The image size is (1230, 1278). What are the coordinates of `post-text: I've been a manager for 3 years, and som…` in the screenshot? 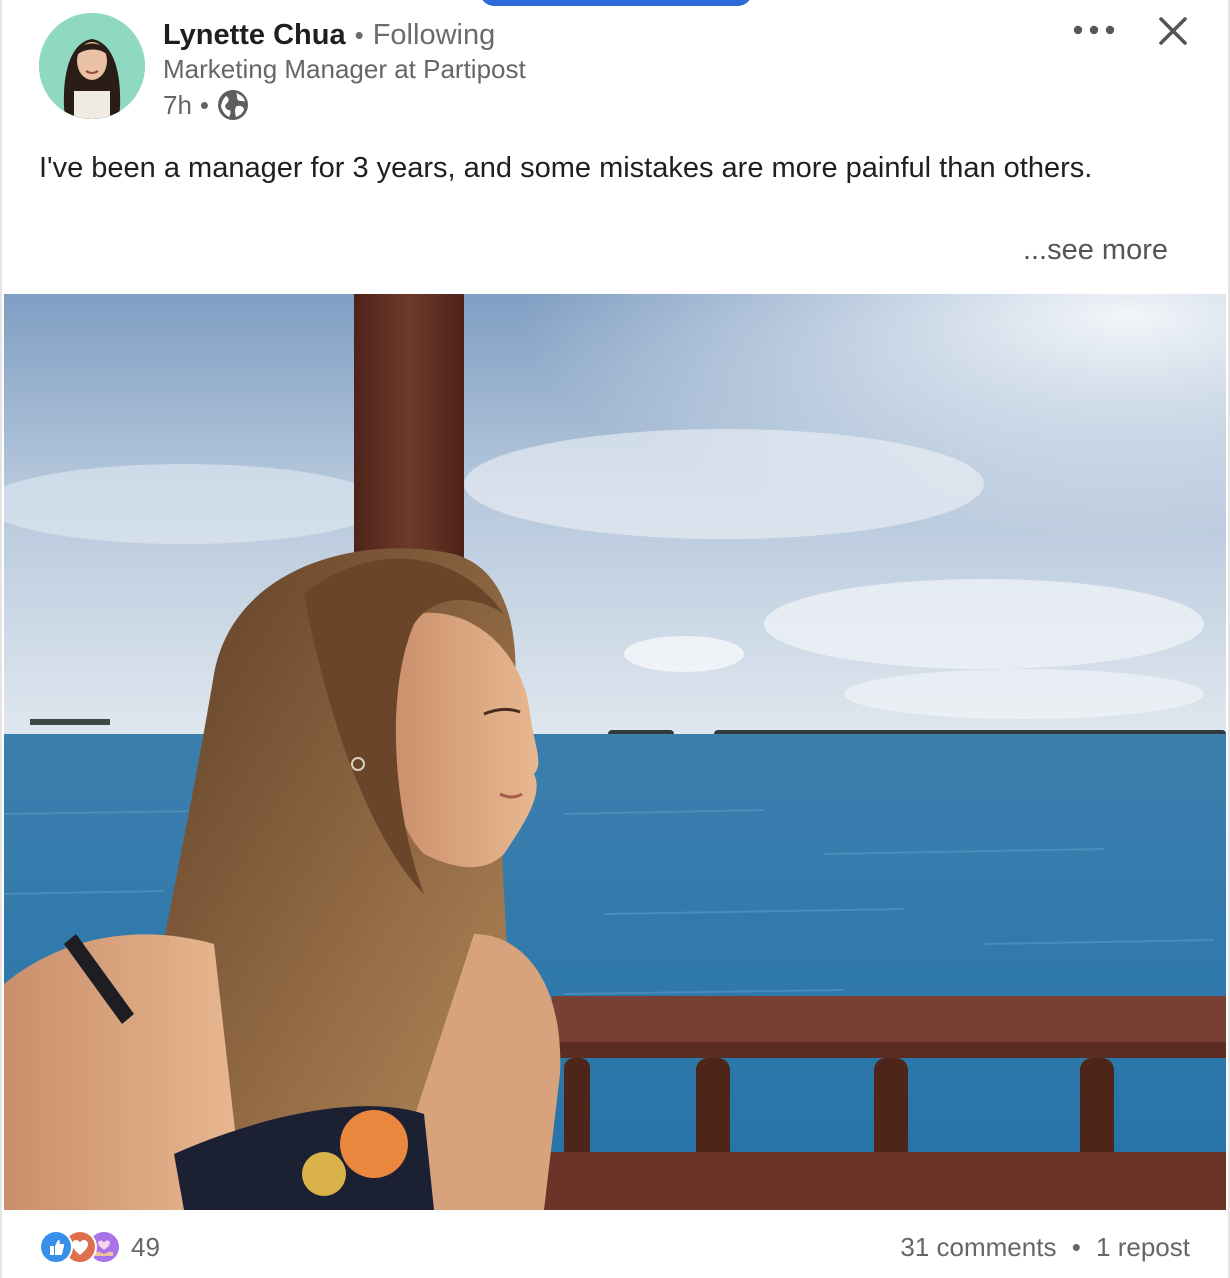 It's located at (566, 168).